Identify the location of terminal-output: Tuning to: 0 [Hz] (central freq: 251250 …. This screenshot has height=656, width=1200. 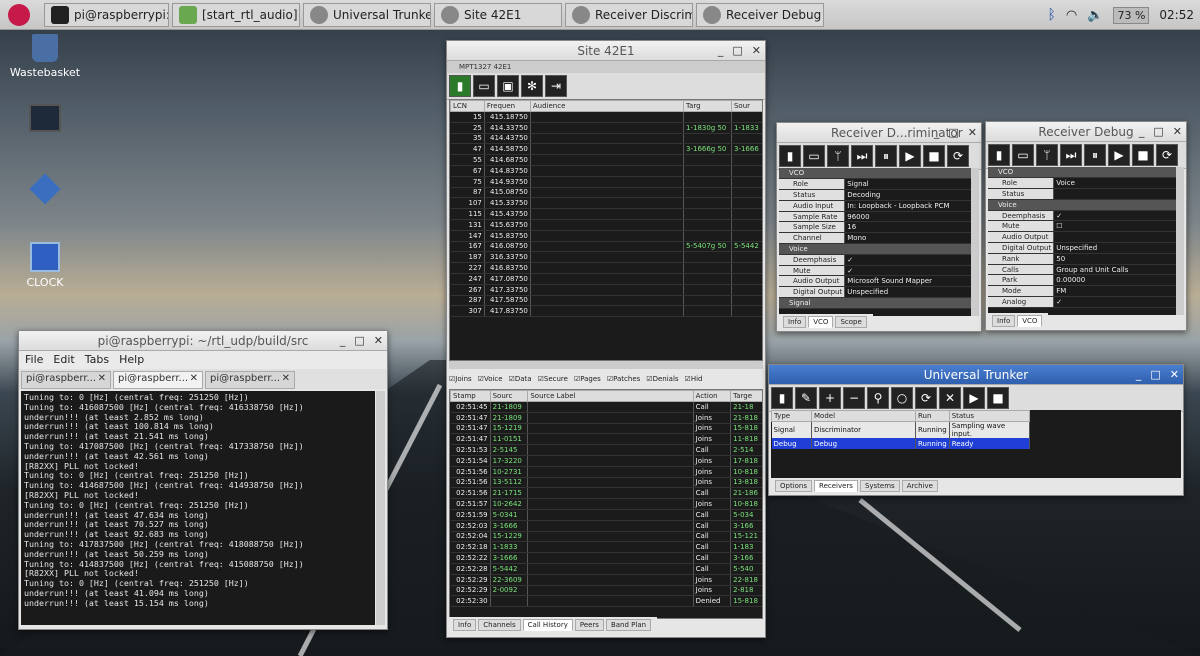
(198, 508).